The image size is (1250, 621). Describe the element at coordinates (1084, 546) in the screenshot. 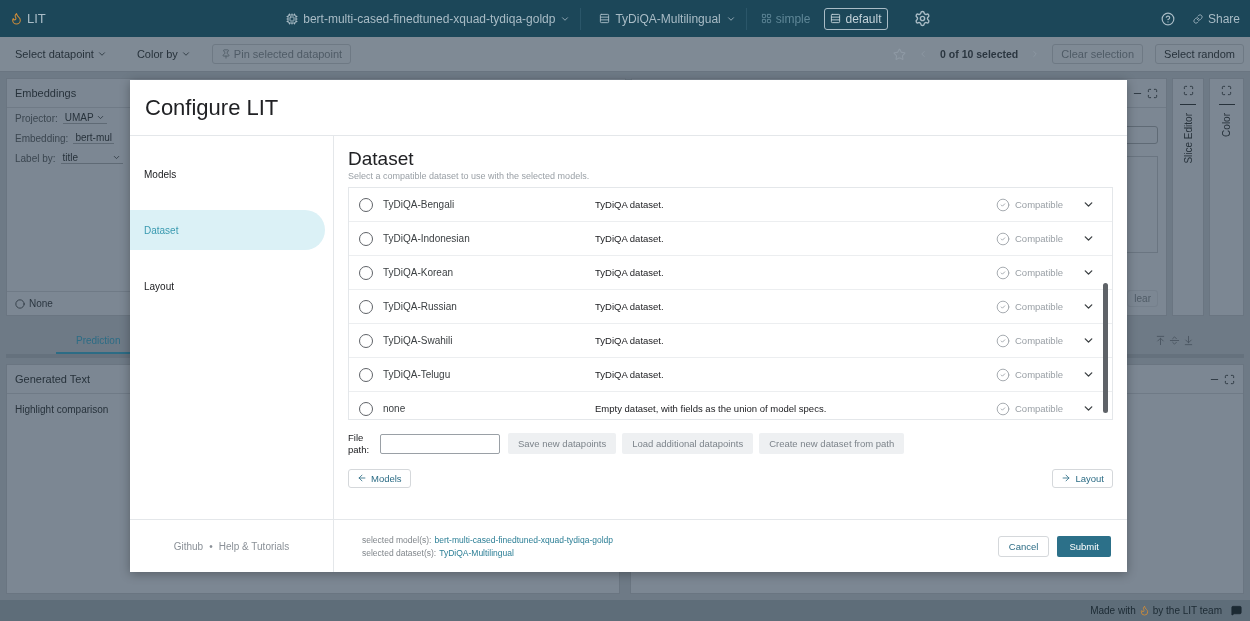

I see `submit-button: Submit` at that location.